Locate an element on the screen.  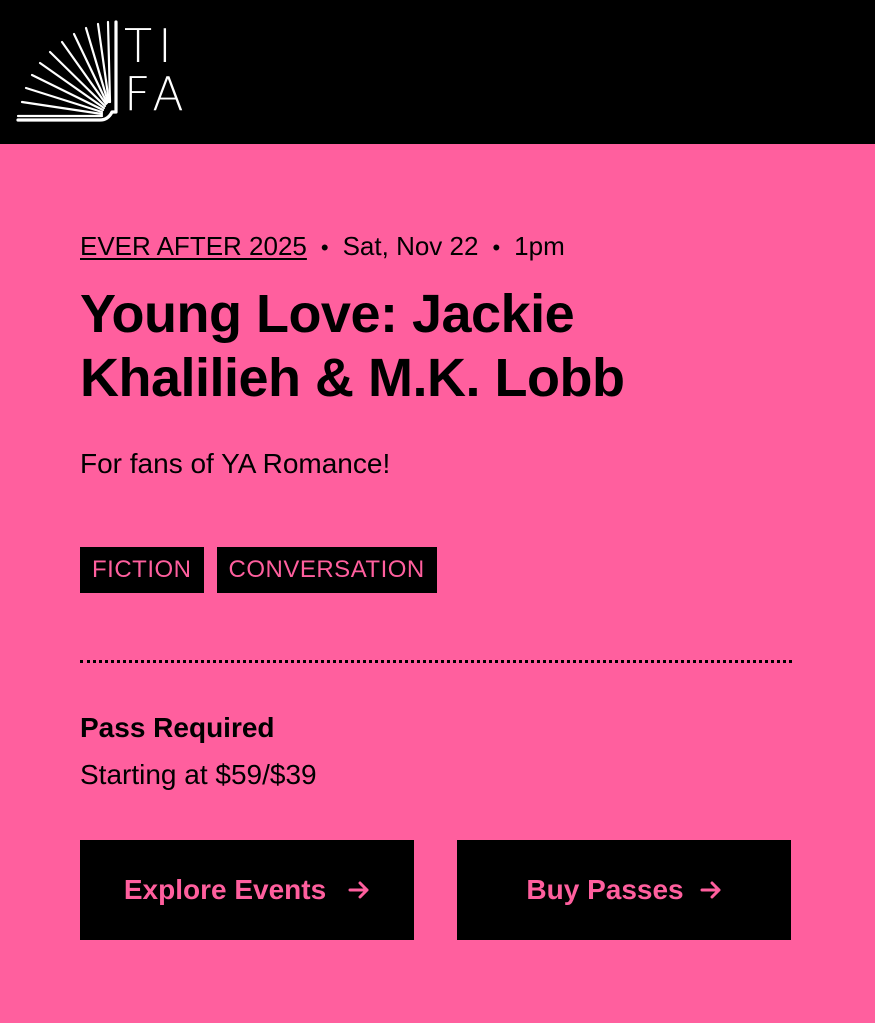
event-title: Young Love: Jackie Khalilieh & M.K. Lobb is located at coordinates (352, 346).